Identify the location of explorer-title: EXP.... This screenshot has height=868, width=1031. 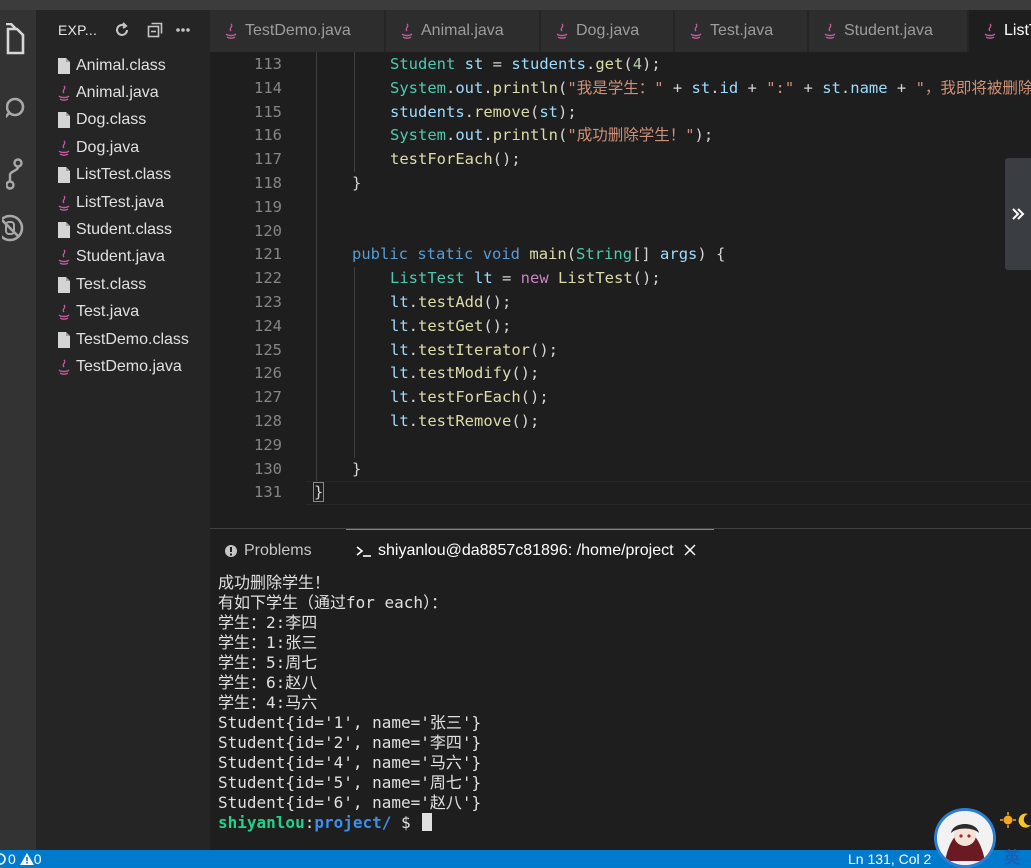
(78, 30).